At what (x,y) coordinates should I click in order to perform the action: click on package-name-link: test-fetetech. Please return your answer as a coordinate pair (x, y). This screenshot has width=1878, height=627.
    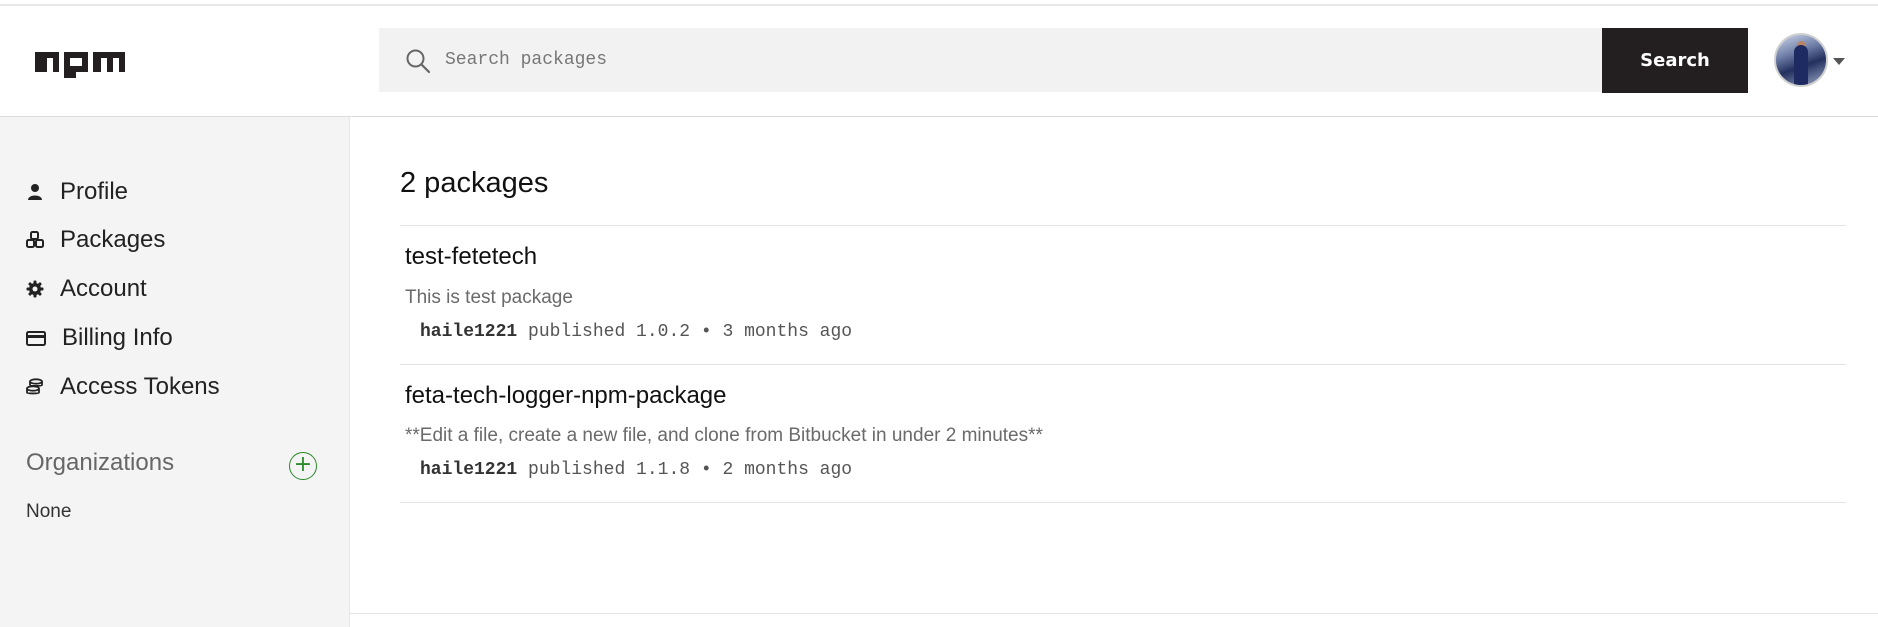
    Looking at the image, I should click on (471, 257).